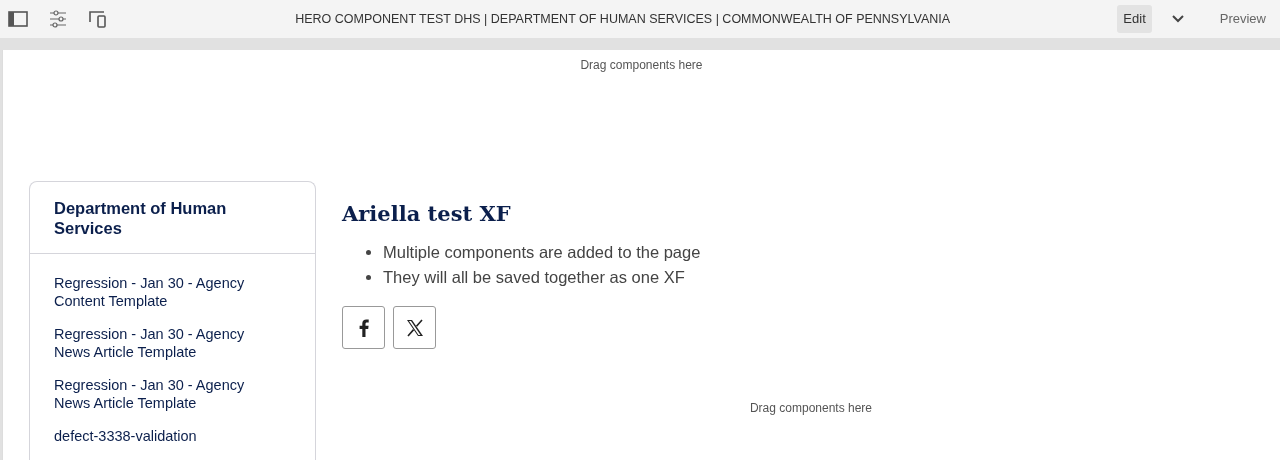 The width and height of the screenshot is (1280, 460). What do you see at coordinates (172, 291) in the screenshot?
I see `sidebar-link: Regression - Jan 30 - Agency Content Template` at bounding box center [172, 291].